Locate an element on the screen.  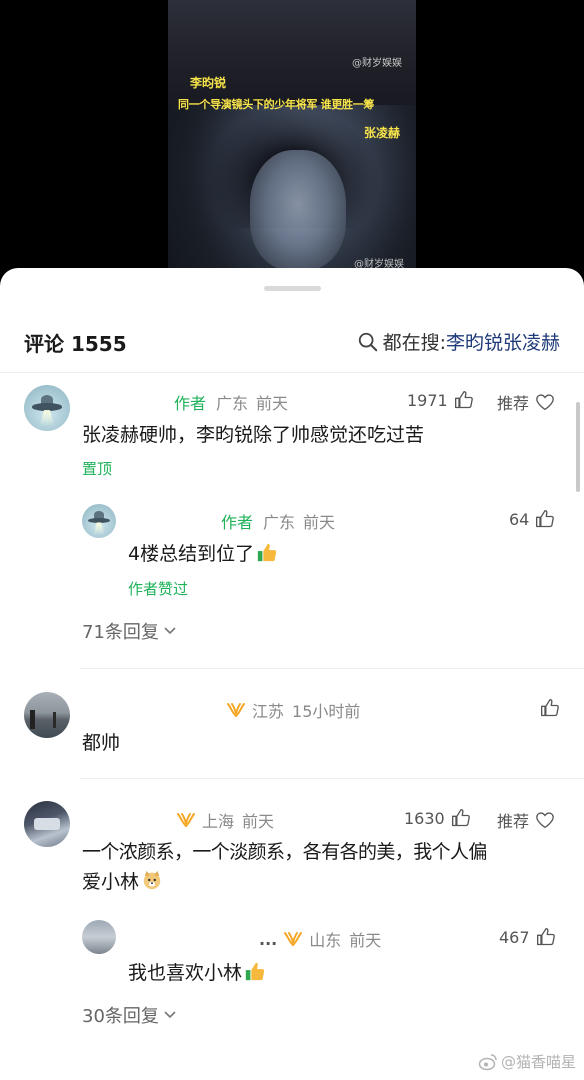
reply-like-button: 467 is located at coordinates (527, 937).